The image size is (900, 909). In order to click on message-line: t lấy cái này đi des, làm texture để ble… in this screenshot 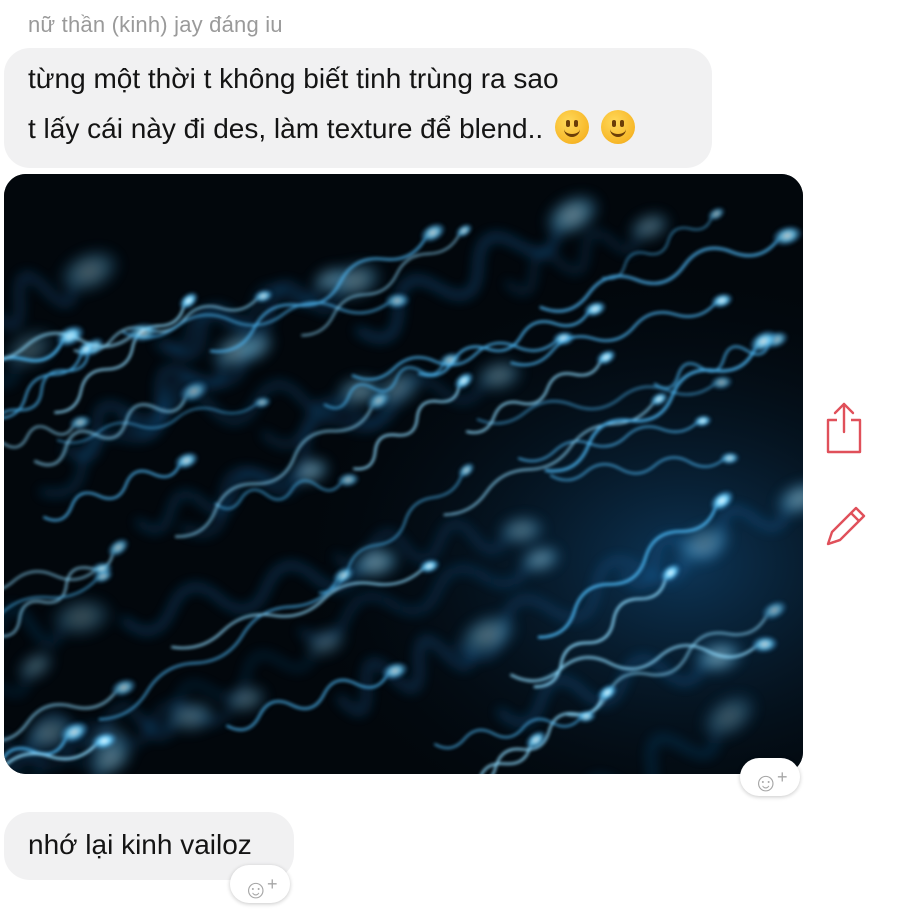, I will do `click(286, 128)`.